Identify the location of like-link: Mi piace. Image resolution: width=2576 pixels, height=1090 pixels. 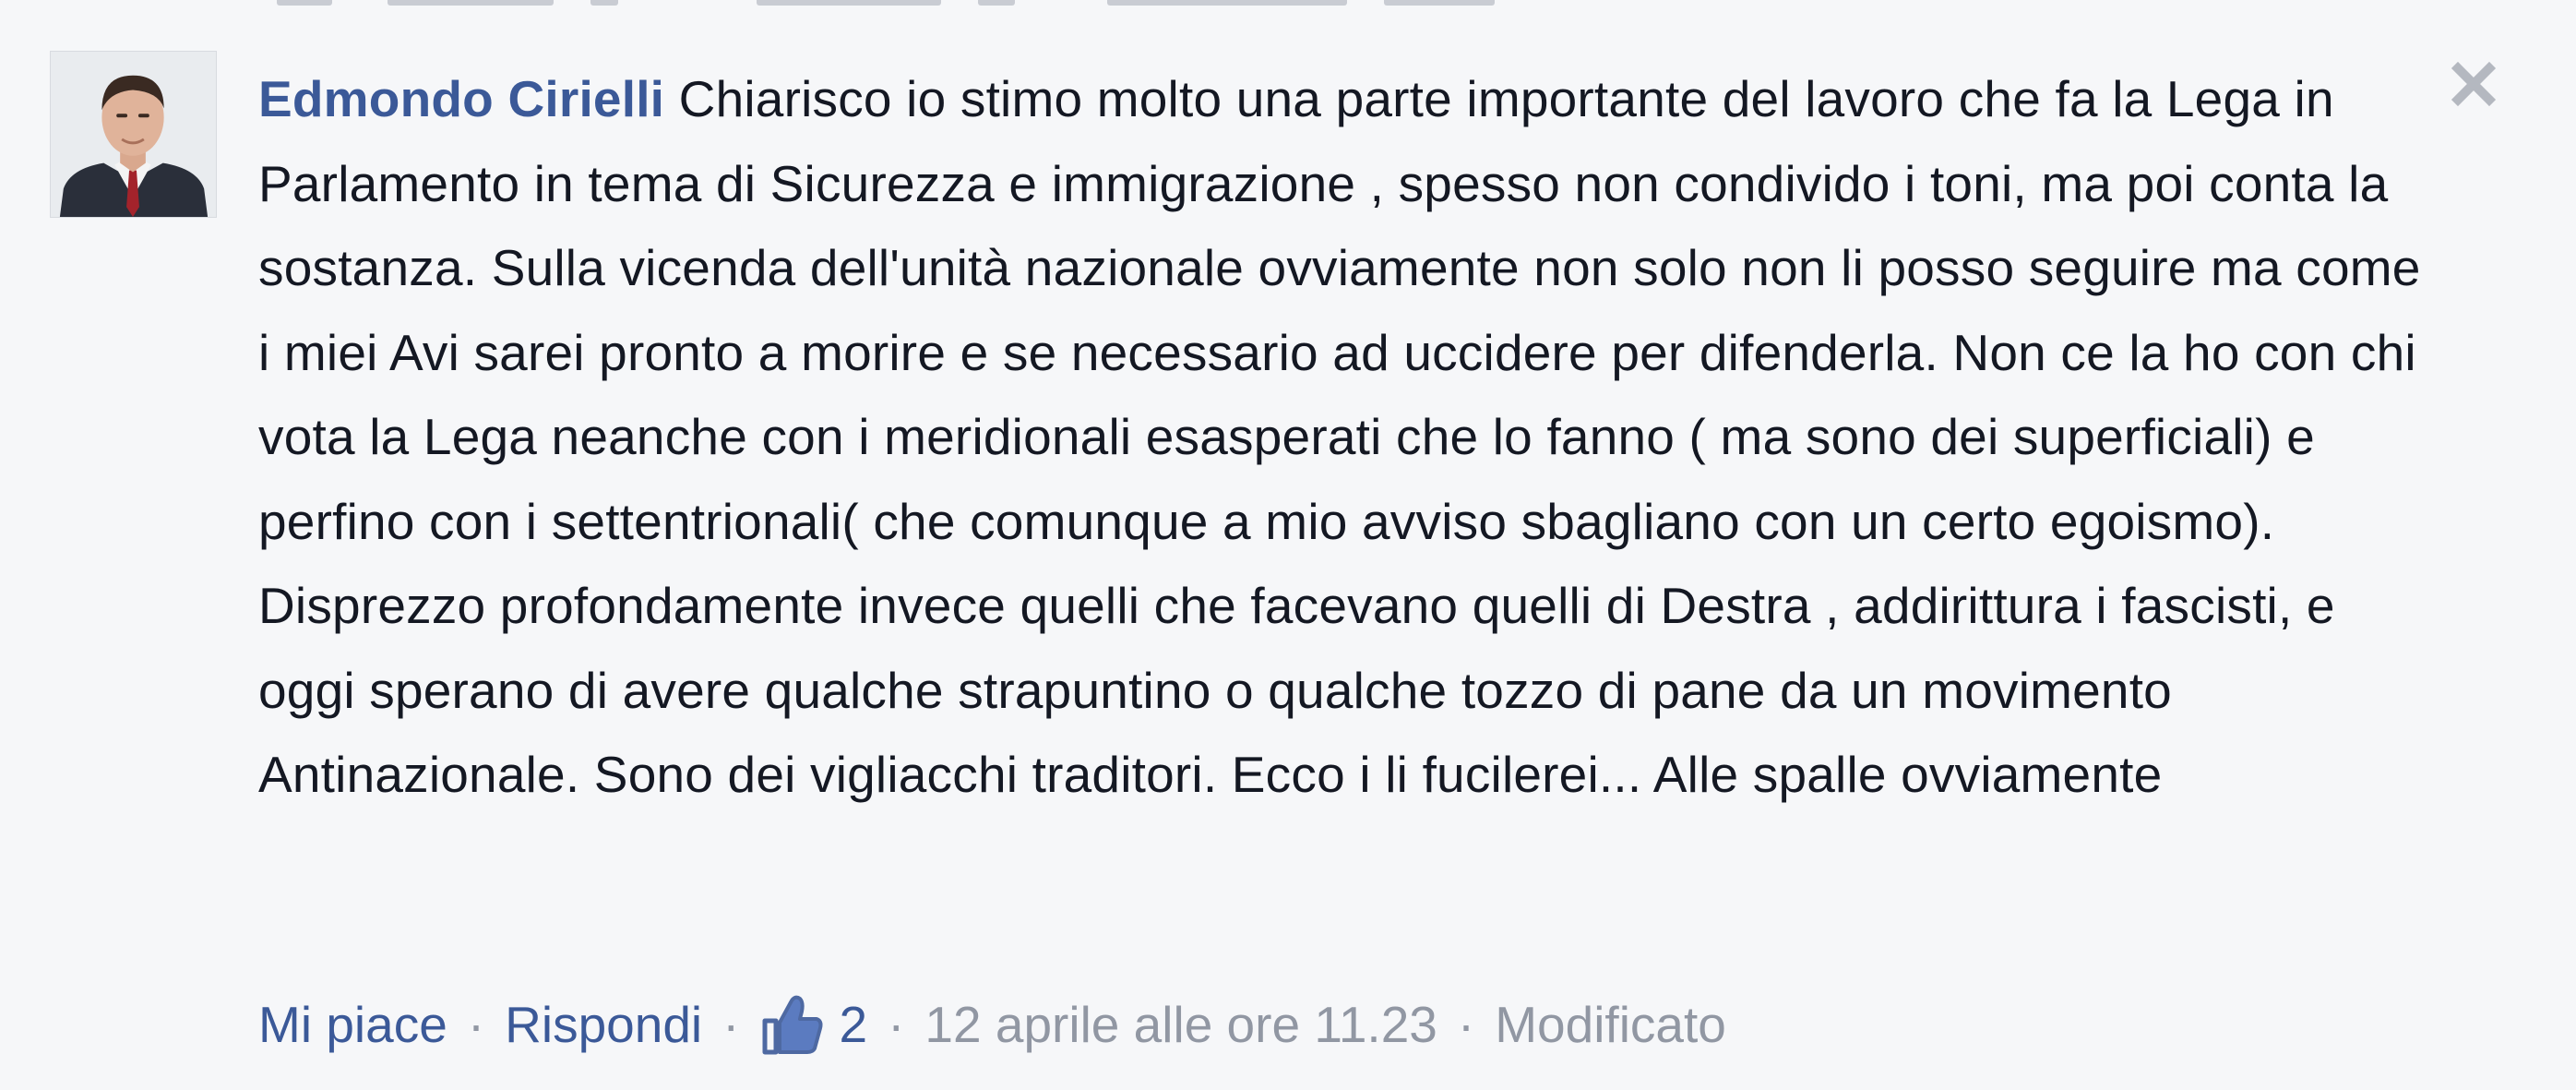
(353, 1024).